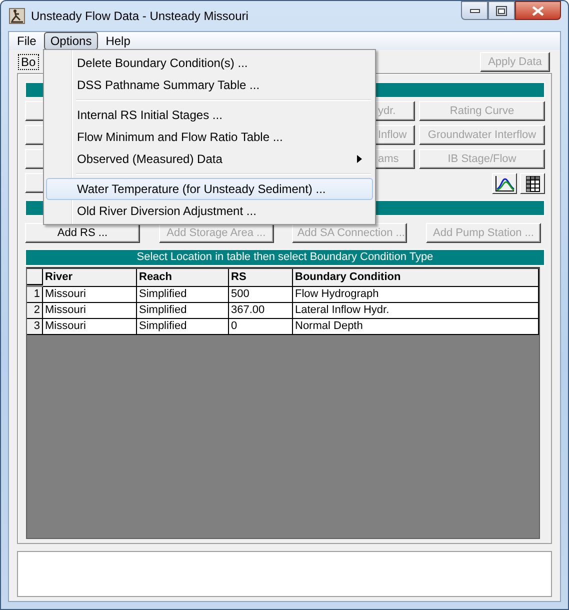  What do you see at coordinates (261, 327) in the screenshot?
I see `table-cell: 0` at bounding box center [261, 327].